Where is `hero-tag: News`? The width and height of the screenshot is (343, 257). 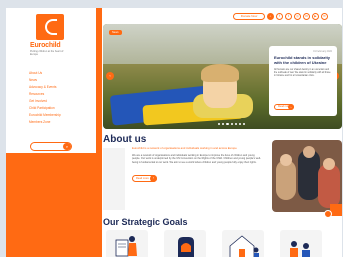
hero-tag: News is located at coordinates (115, 32).